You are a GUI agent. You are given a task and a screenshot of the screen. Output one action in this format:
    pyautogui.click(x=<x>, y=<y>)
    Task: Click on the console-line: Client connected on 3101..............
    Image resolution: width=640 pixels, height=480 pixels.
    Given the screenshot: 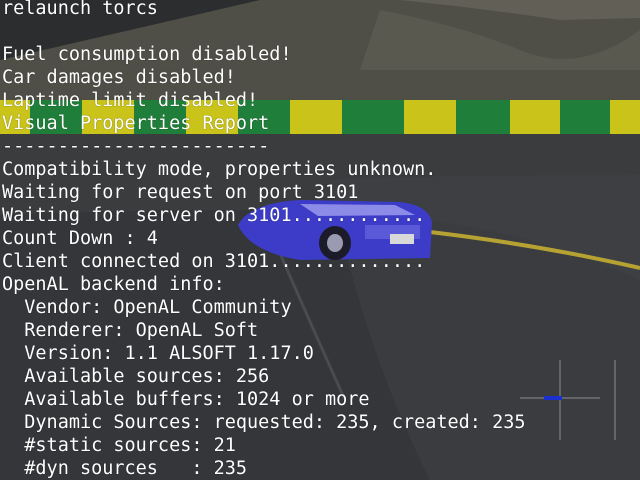 What is the action you would take?
    pyautogui.click(x=214, y=261)
    